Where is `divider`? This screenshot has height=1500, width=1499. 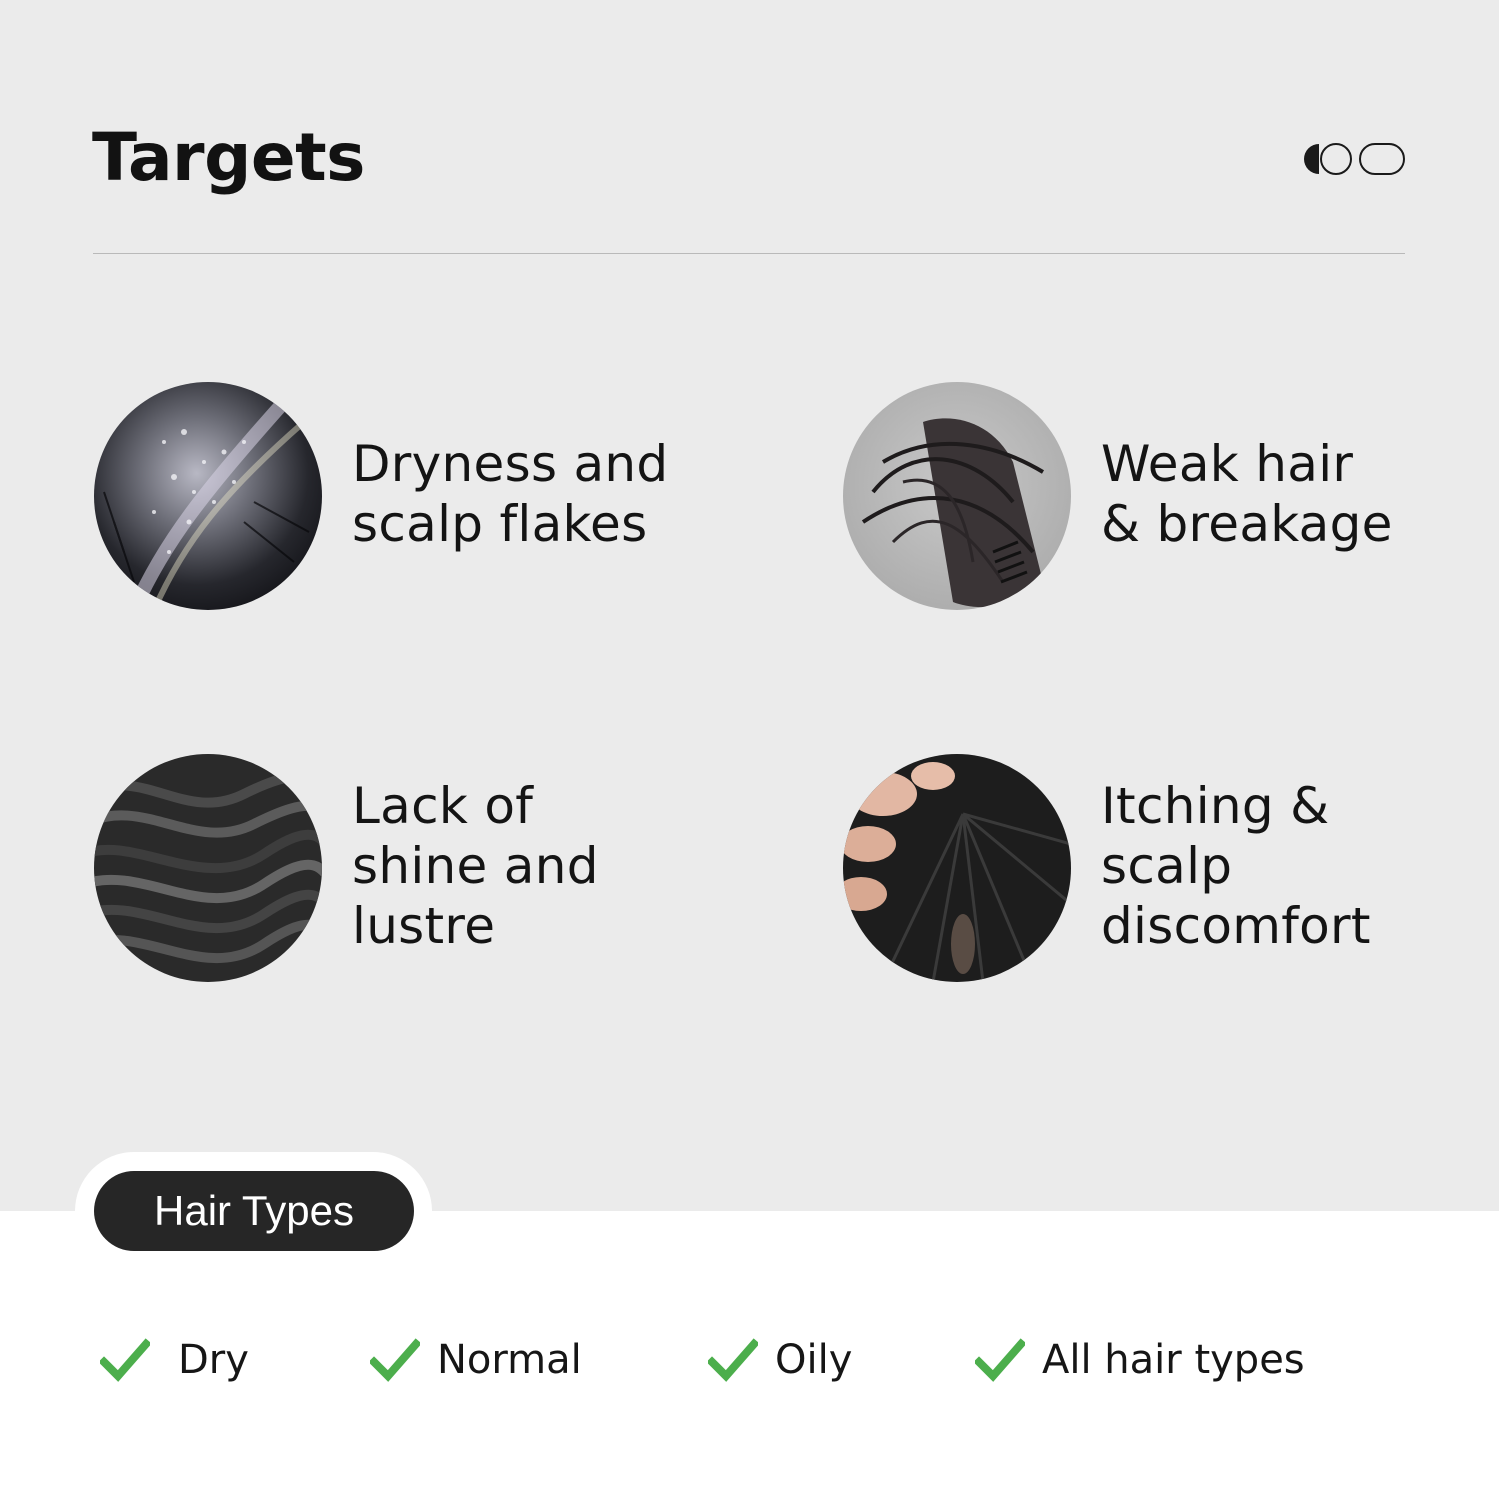 divider is located at coordinates (749, 253).